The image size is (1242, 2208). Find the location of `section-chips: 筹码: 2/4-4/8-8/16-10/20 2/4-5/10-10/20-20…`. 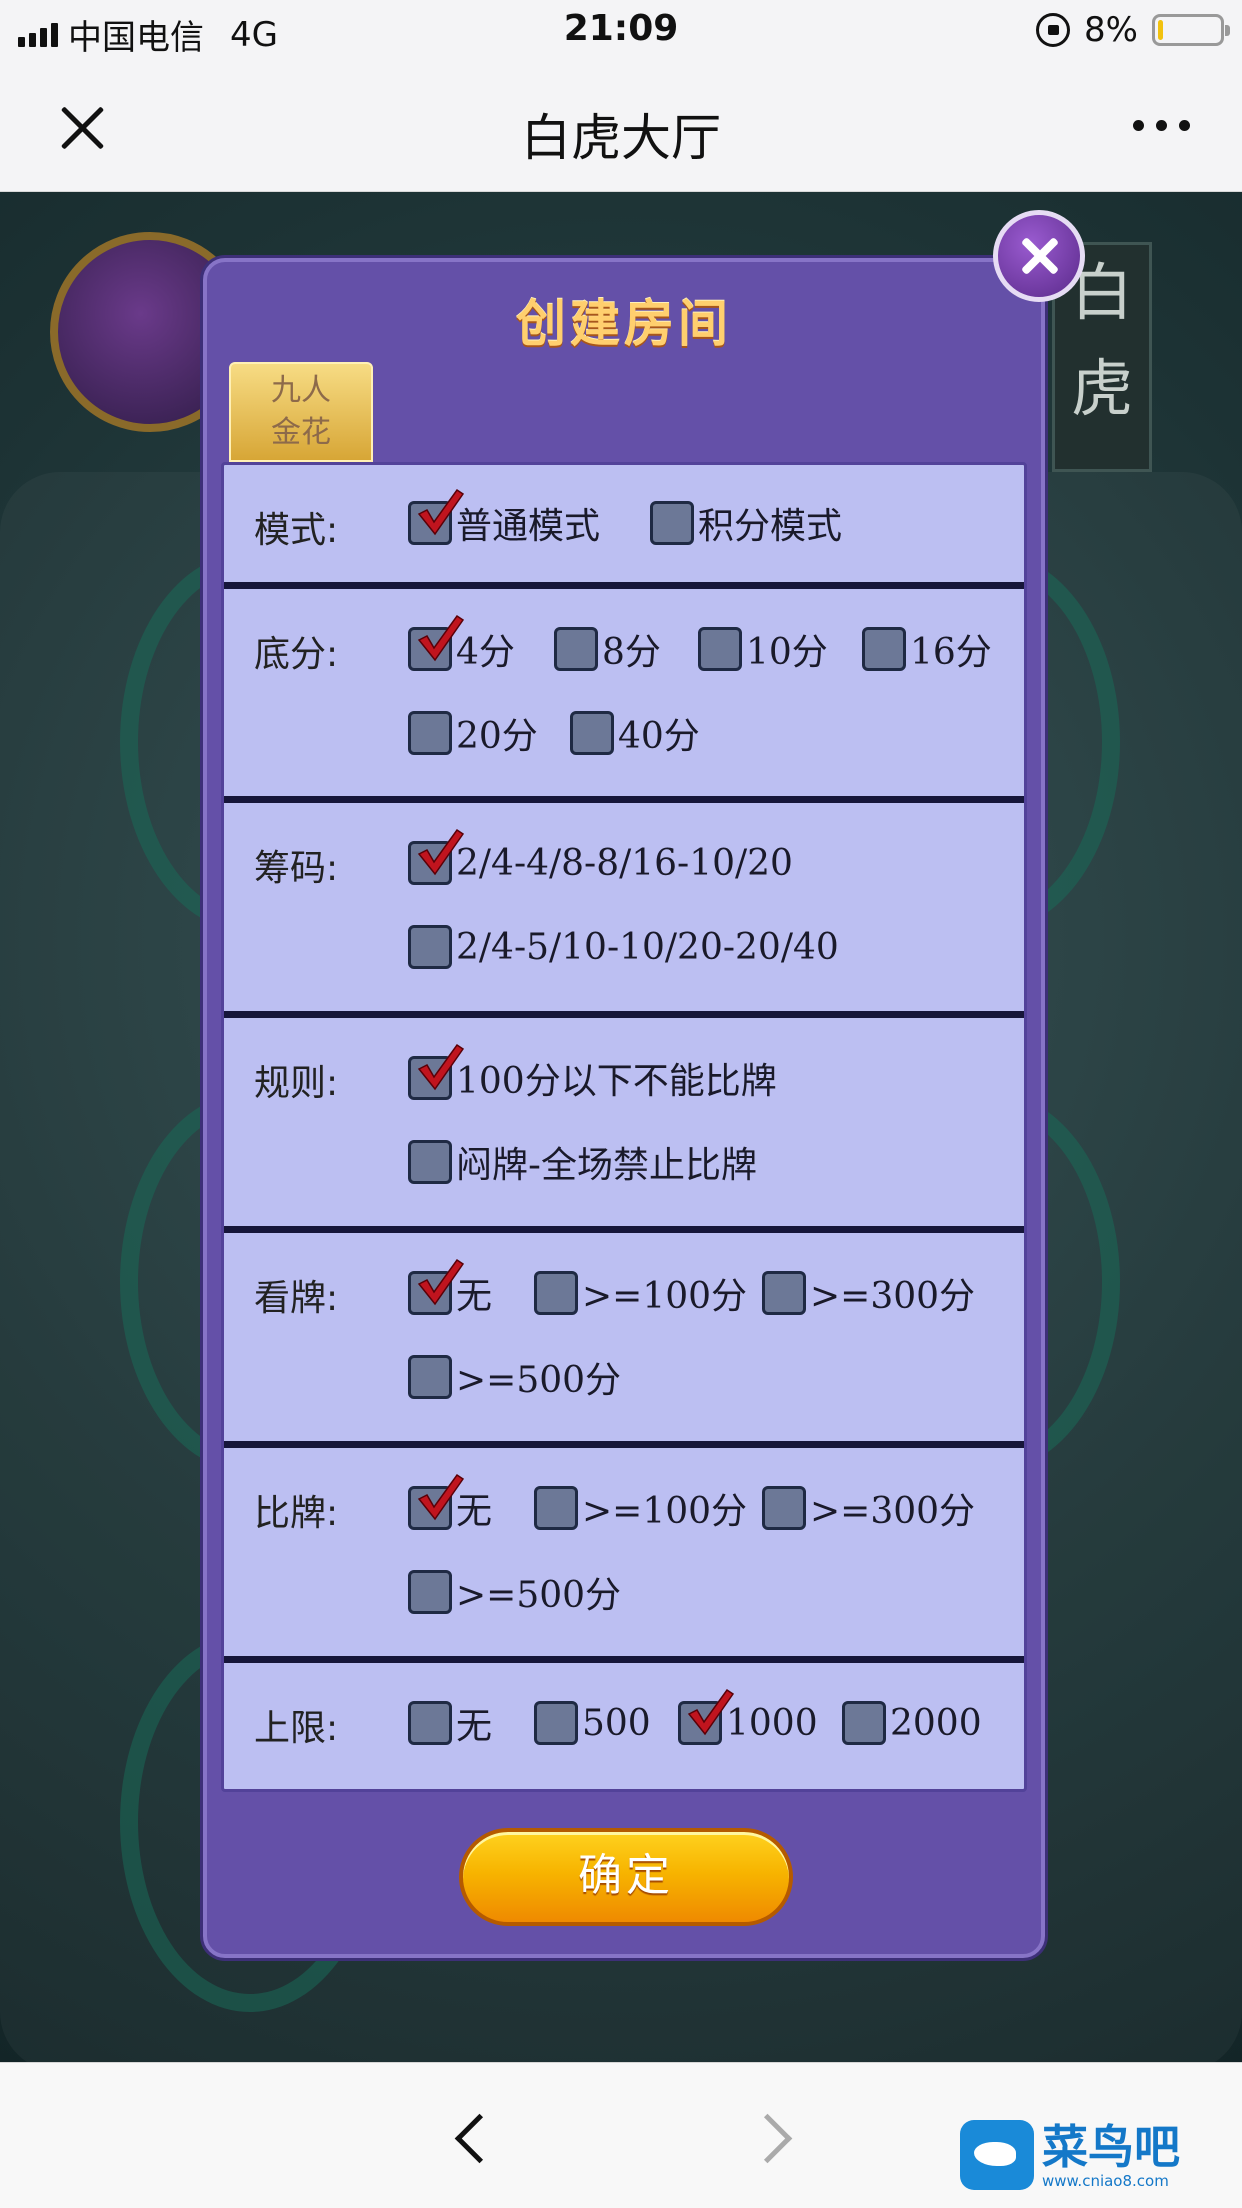

section-chips: 筹码: 2/4-4/8-8/16-10/20 2/4-5/10-10/20-20… is located at coordinates (624, 910).